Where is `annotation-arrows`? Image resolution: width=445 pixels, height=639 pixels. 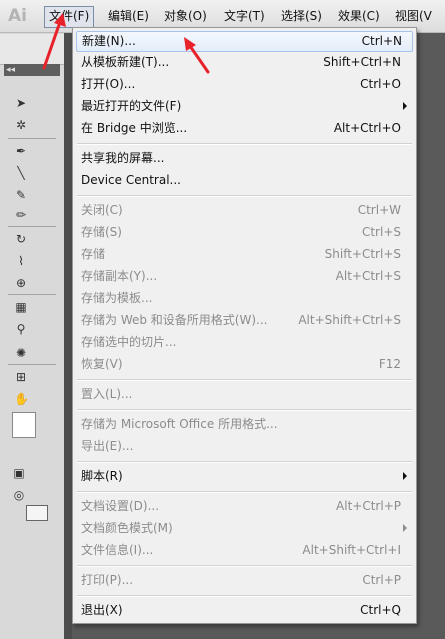
annotation-arrows is located at coordinates (126, 43).